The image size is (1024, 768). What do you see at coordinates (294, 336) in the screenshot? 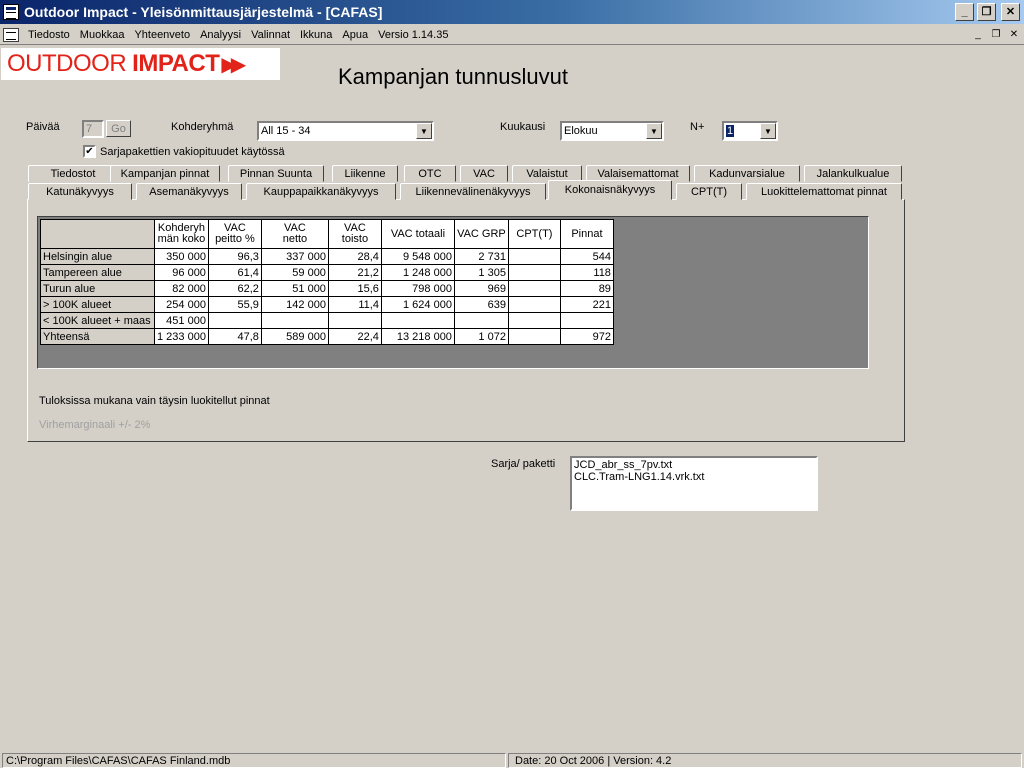
I see `table-cell: 589 000` at bounding box center [294, 336].